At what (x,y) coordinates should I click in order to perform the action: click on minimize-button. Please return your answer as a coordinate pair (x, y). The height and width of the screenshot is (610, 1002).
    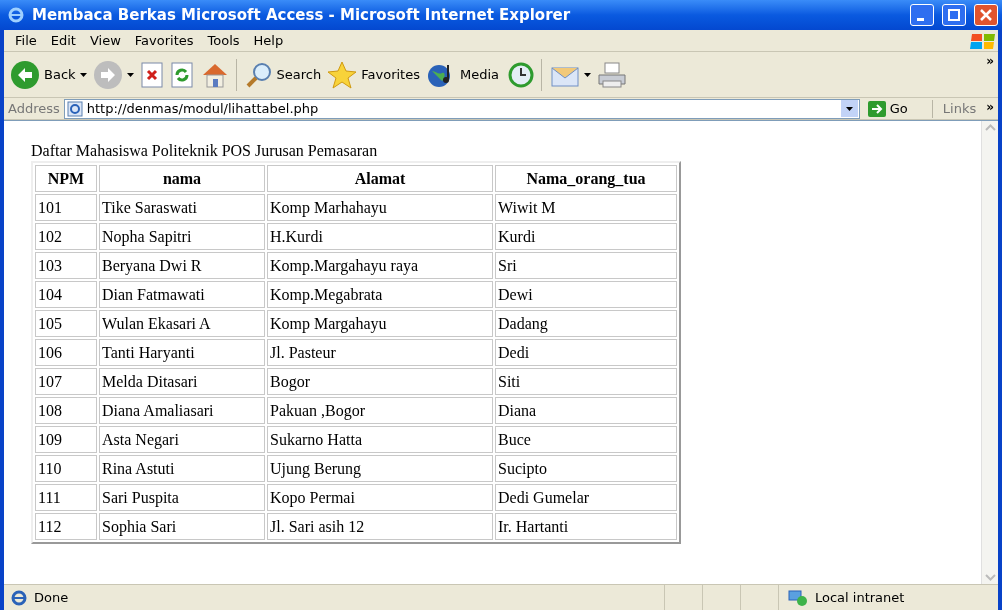
    Looking at the image, I should click on (922, 15).